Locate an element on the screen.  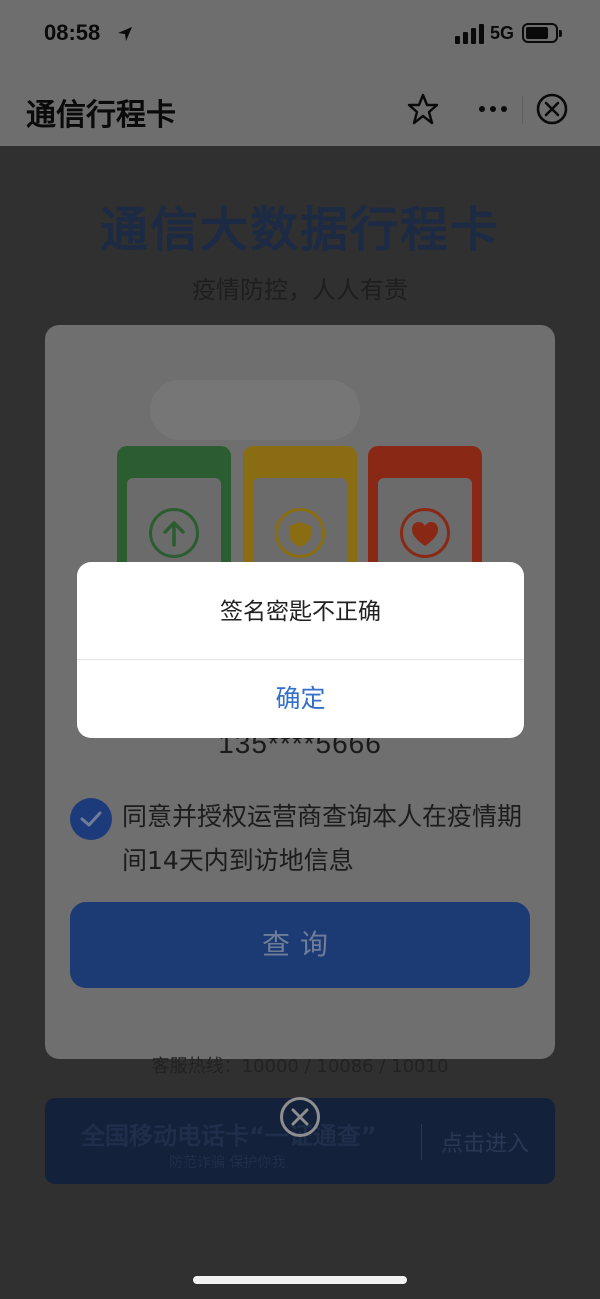
home-indicator is located at coordinates (300, 1280).